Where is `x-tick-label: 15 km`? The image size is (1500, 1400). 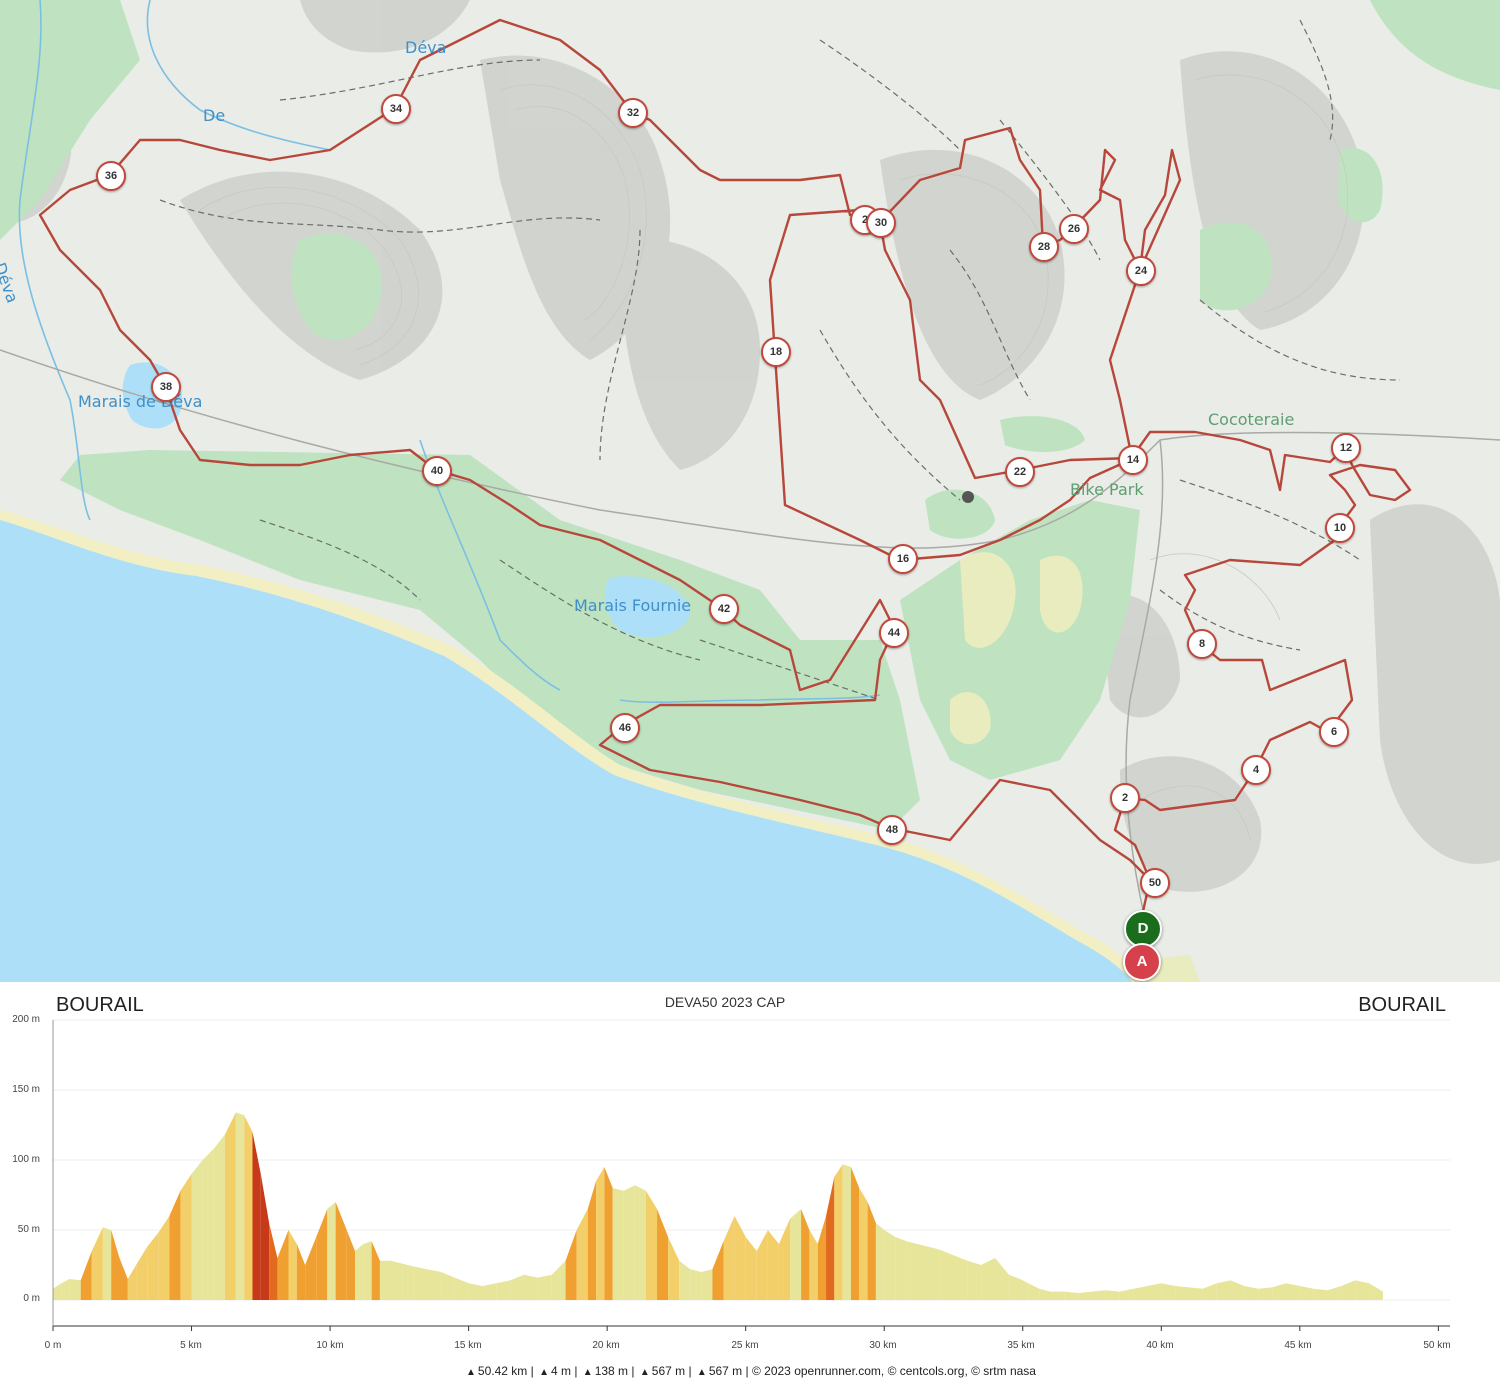
x-tick-label: 15 km is located at coordinates (468, 1345).